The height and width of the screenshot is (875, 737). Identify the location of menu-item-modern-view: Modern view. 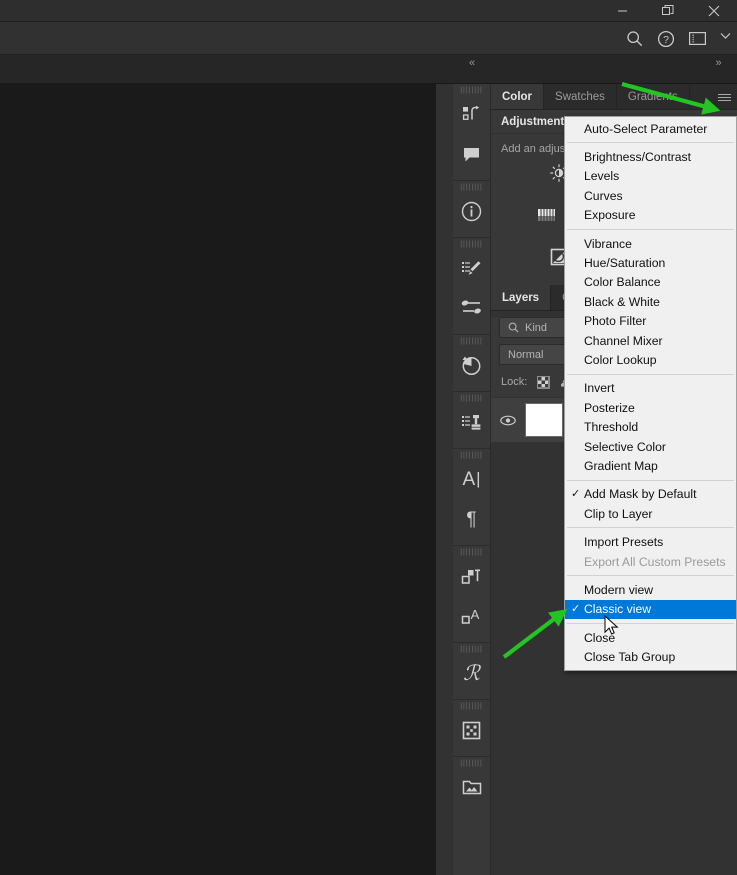
(650, 589).